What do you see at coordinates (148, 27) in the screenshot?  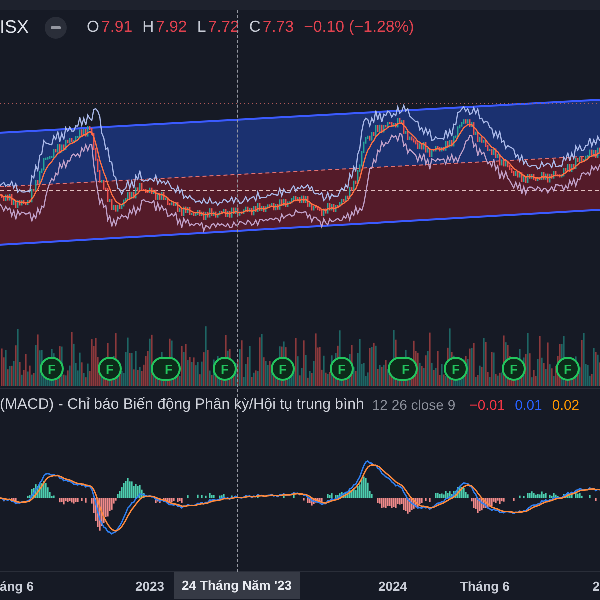 I see `ohlc-label: H` at bounding box center [148, 27].